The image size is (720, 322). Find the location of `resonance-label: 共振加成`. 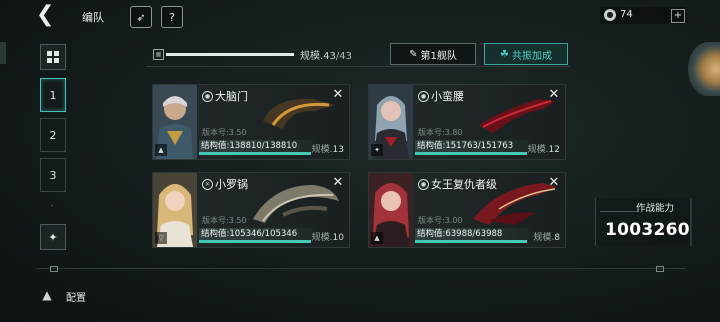

resonance-label: 共振加成 is located at coordinates (531, 56).